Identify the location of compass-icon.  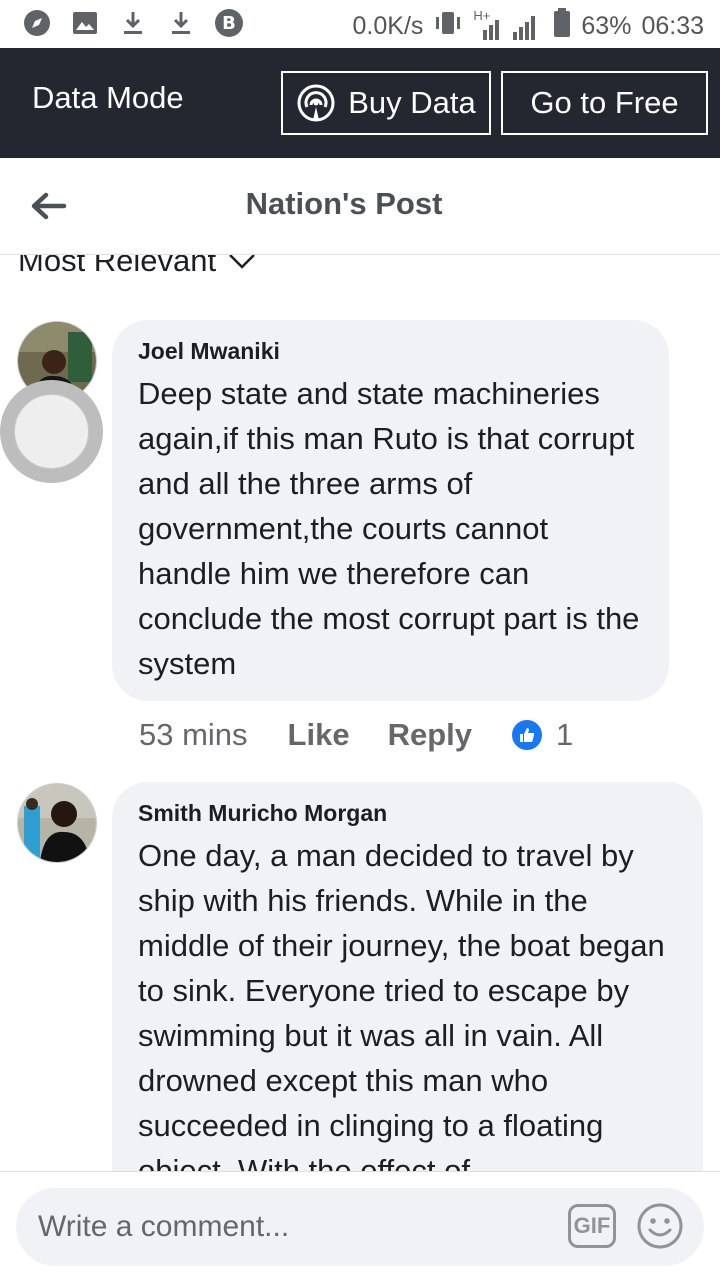
(37, 23).